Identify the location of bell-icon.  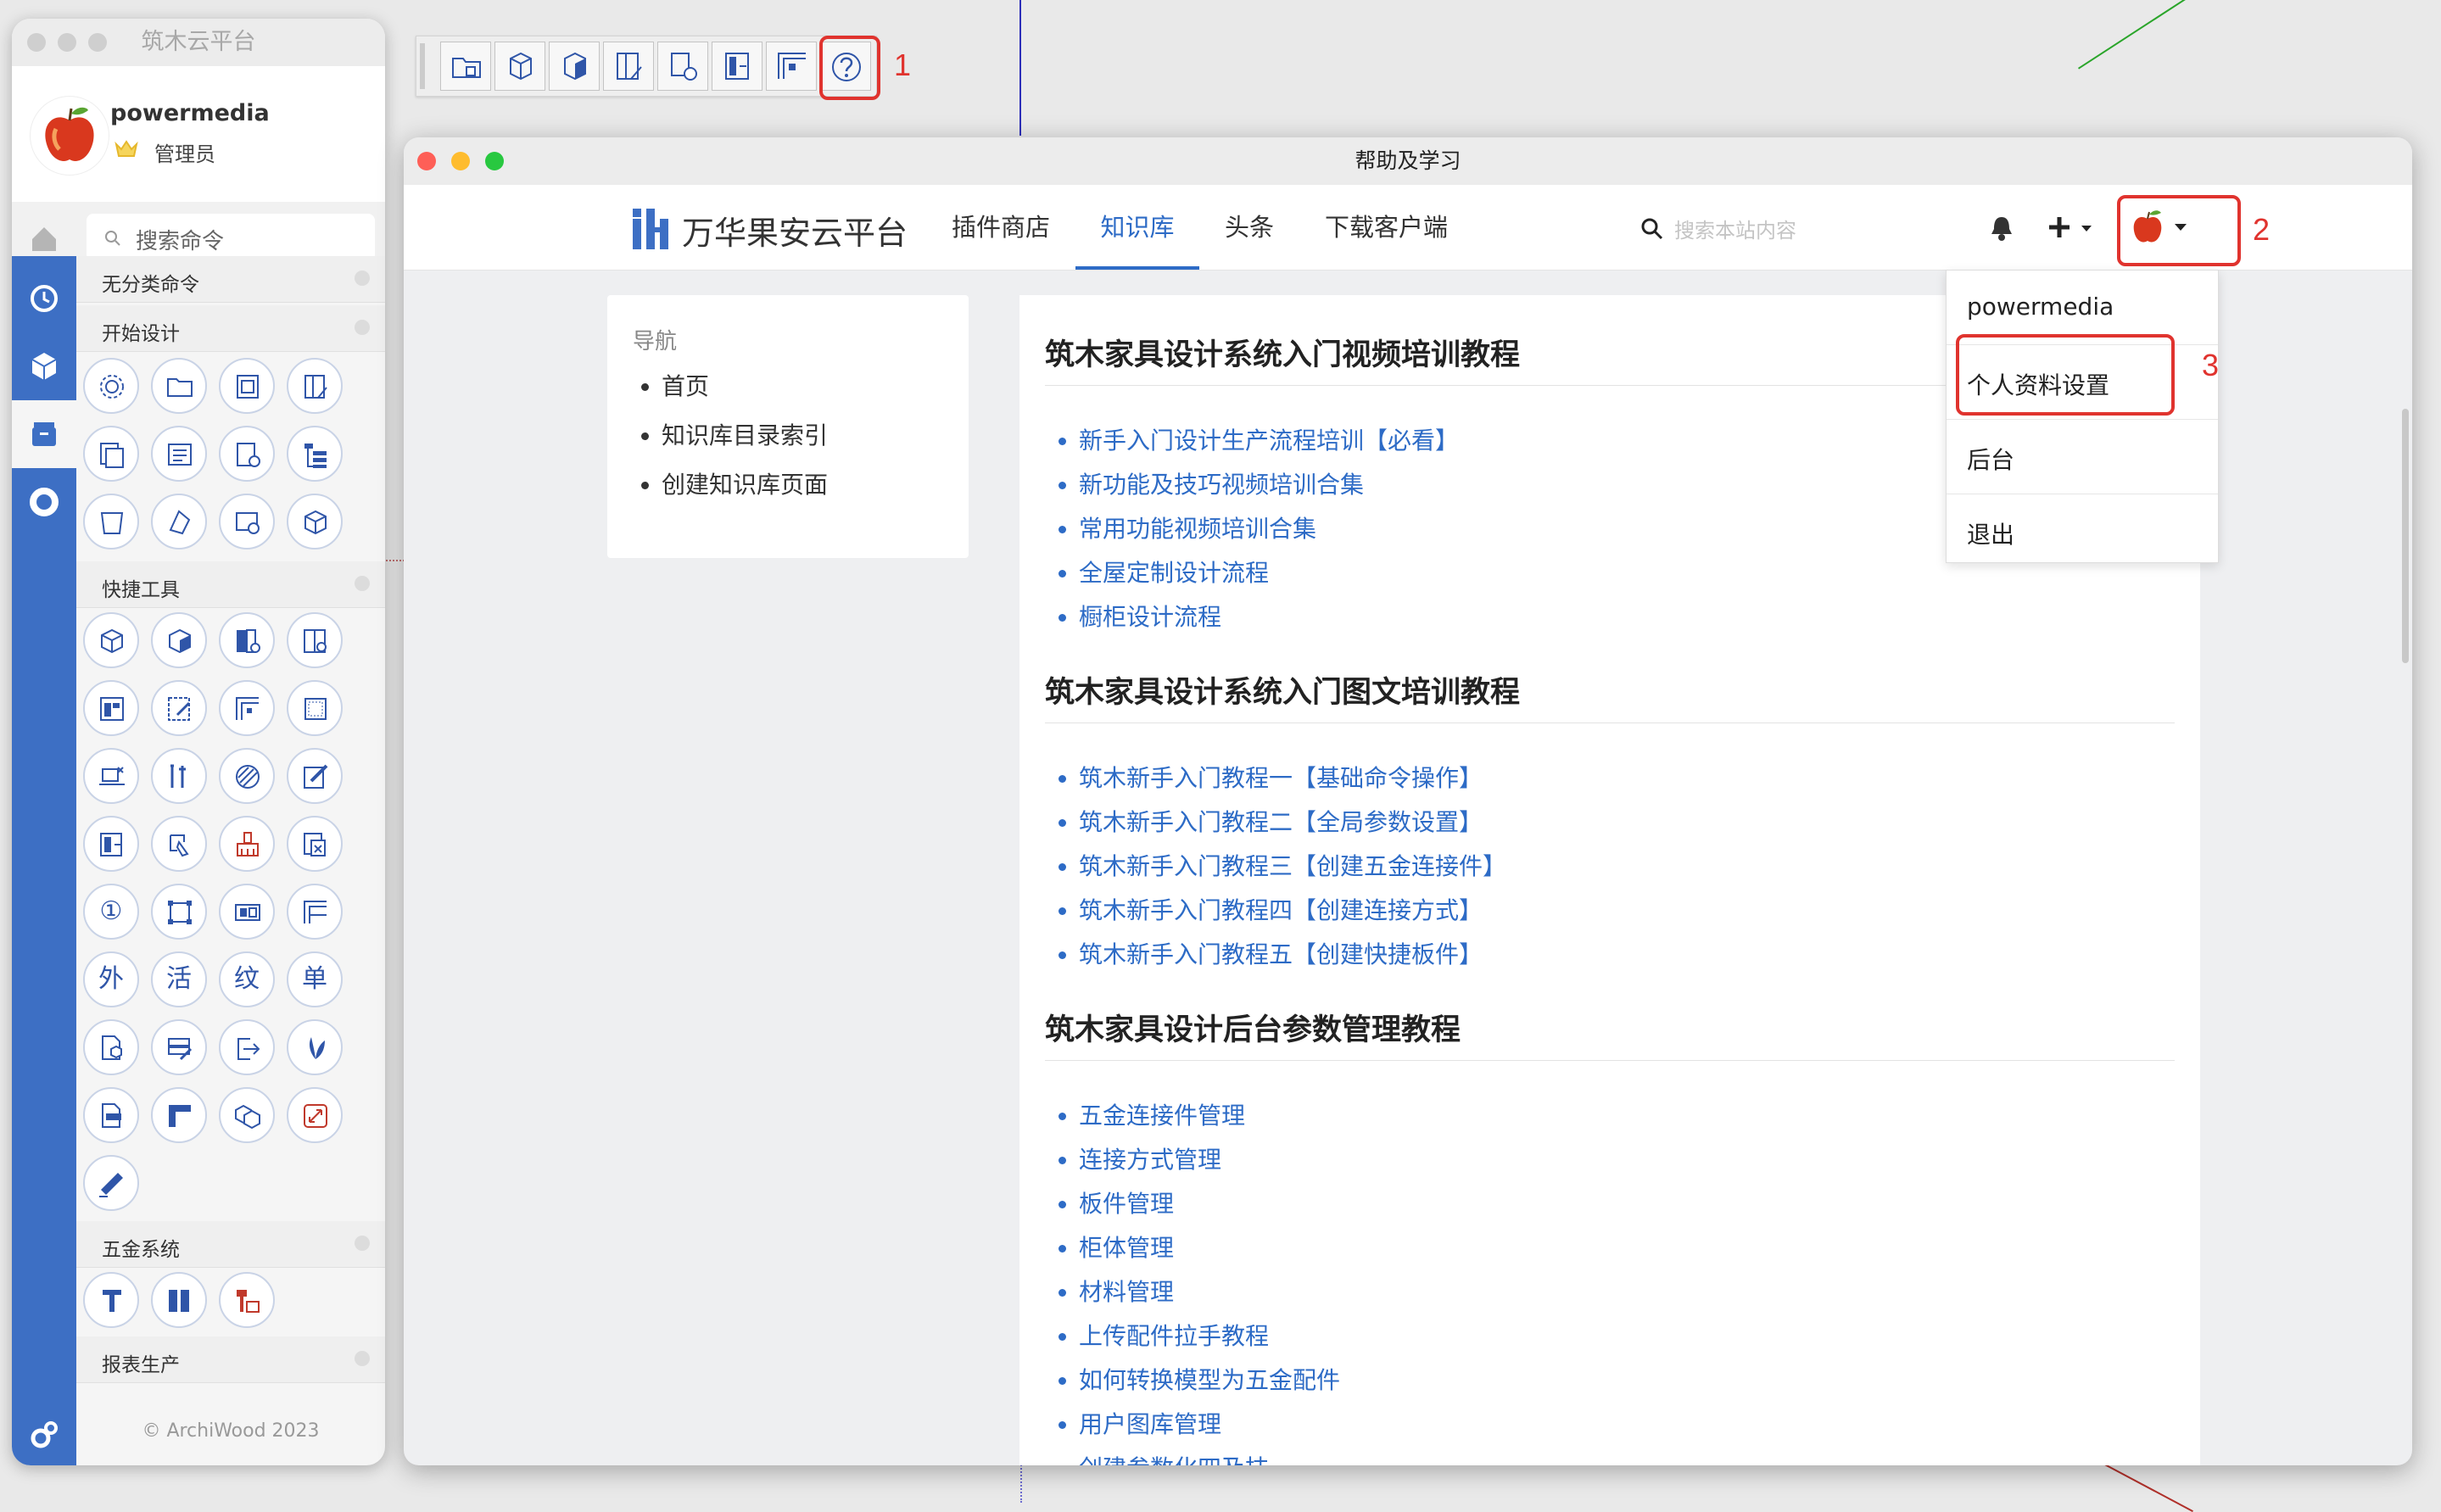
(2002, 228).